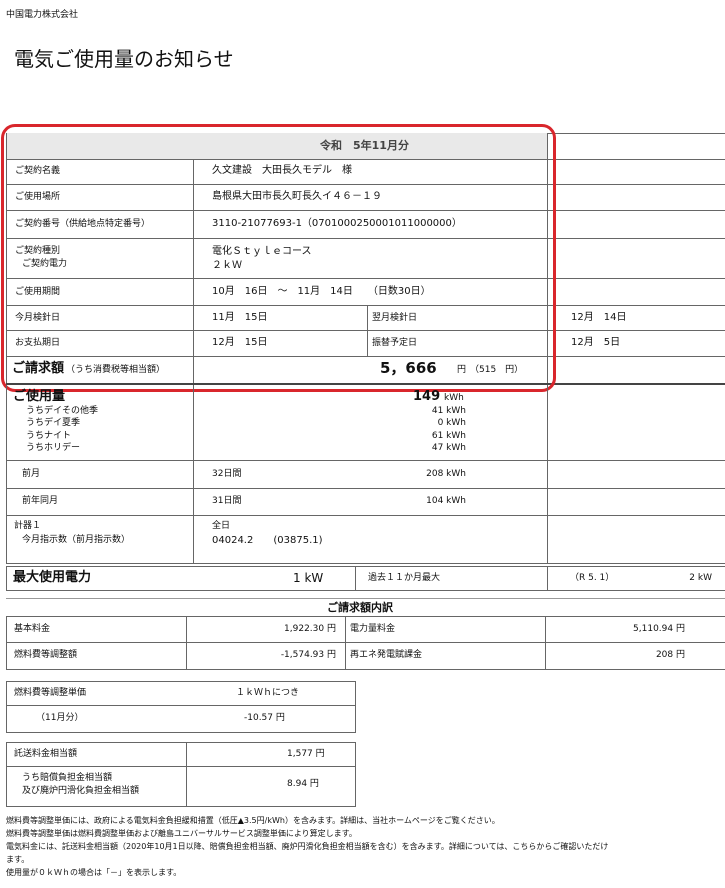  Describe the element at coordinates (306, 754) in the screenshot. I see `transmission-value: 1,577 円` at that location.